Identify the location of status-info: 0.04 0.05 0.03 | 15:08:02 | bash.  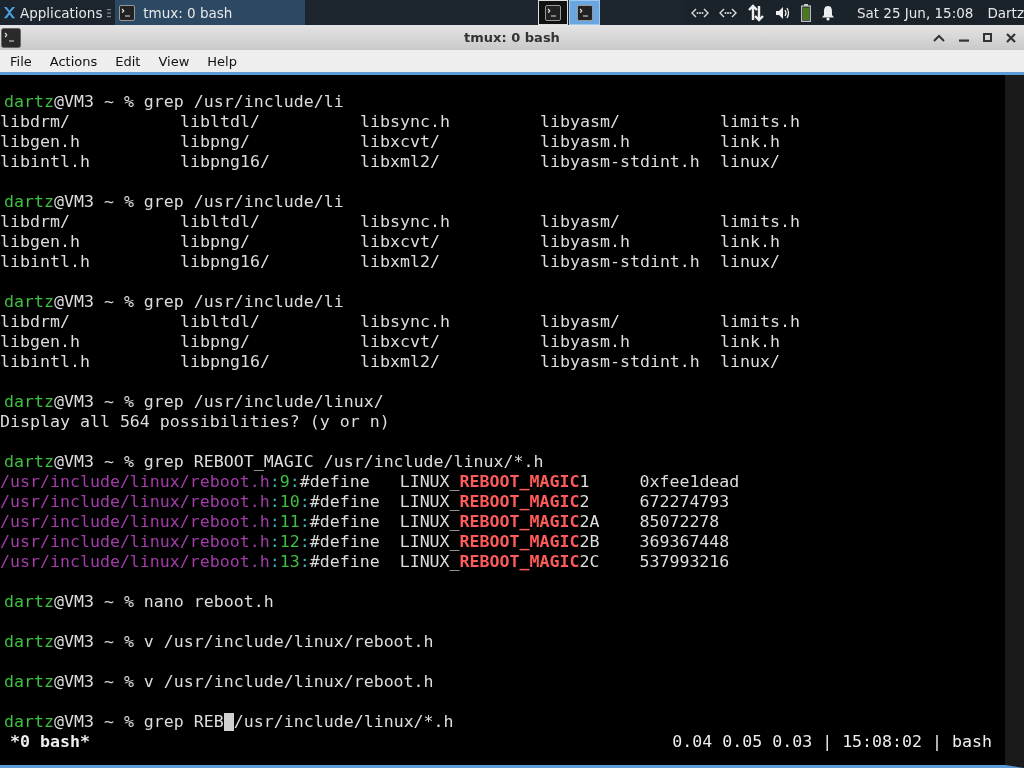
(832, 742).